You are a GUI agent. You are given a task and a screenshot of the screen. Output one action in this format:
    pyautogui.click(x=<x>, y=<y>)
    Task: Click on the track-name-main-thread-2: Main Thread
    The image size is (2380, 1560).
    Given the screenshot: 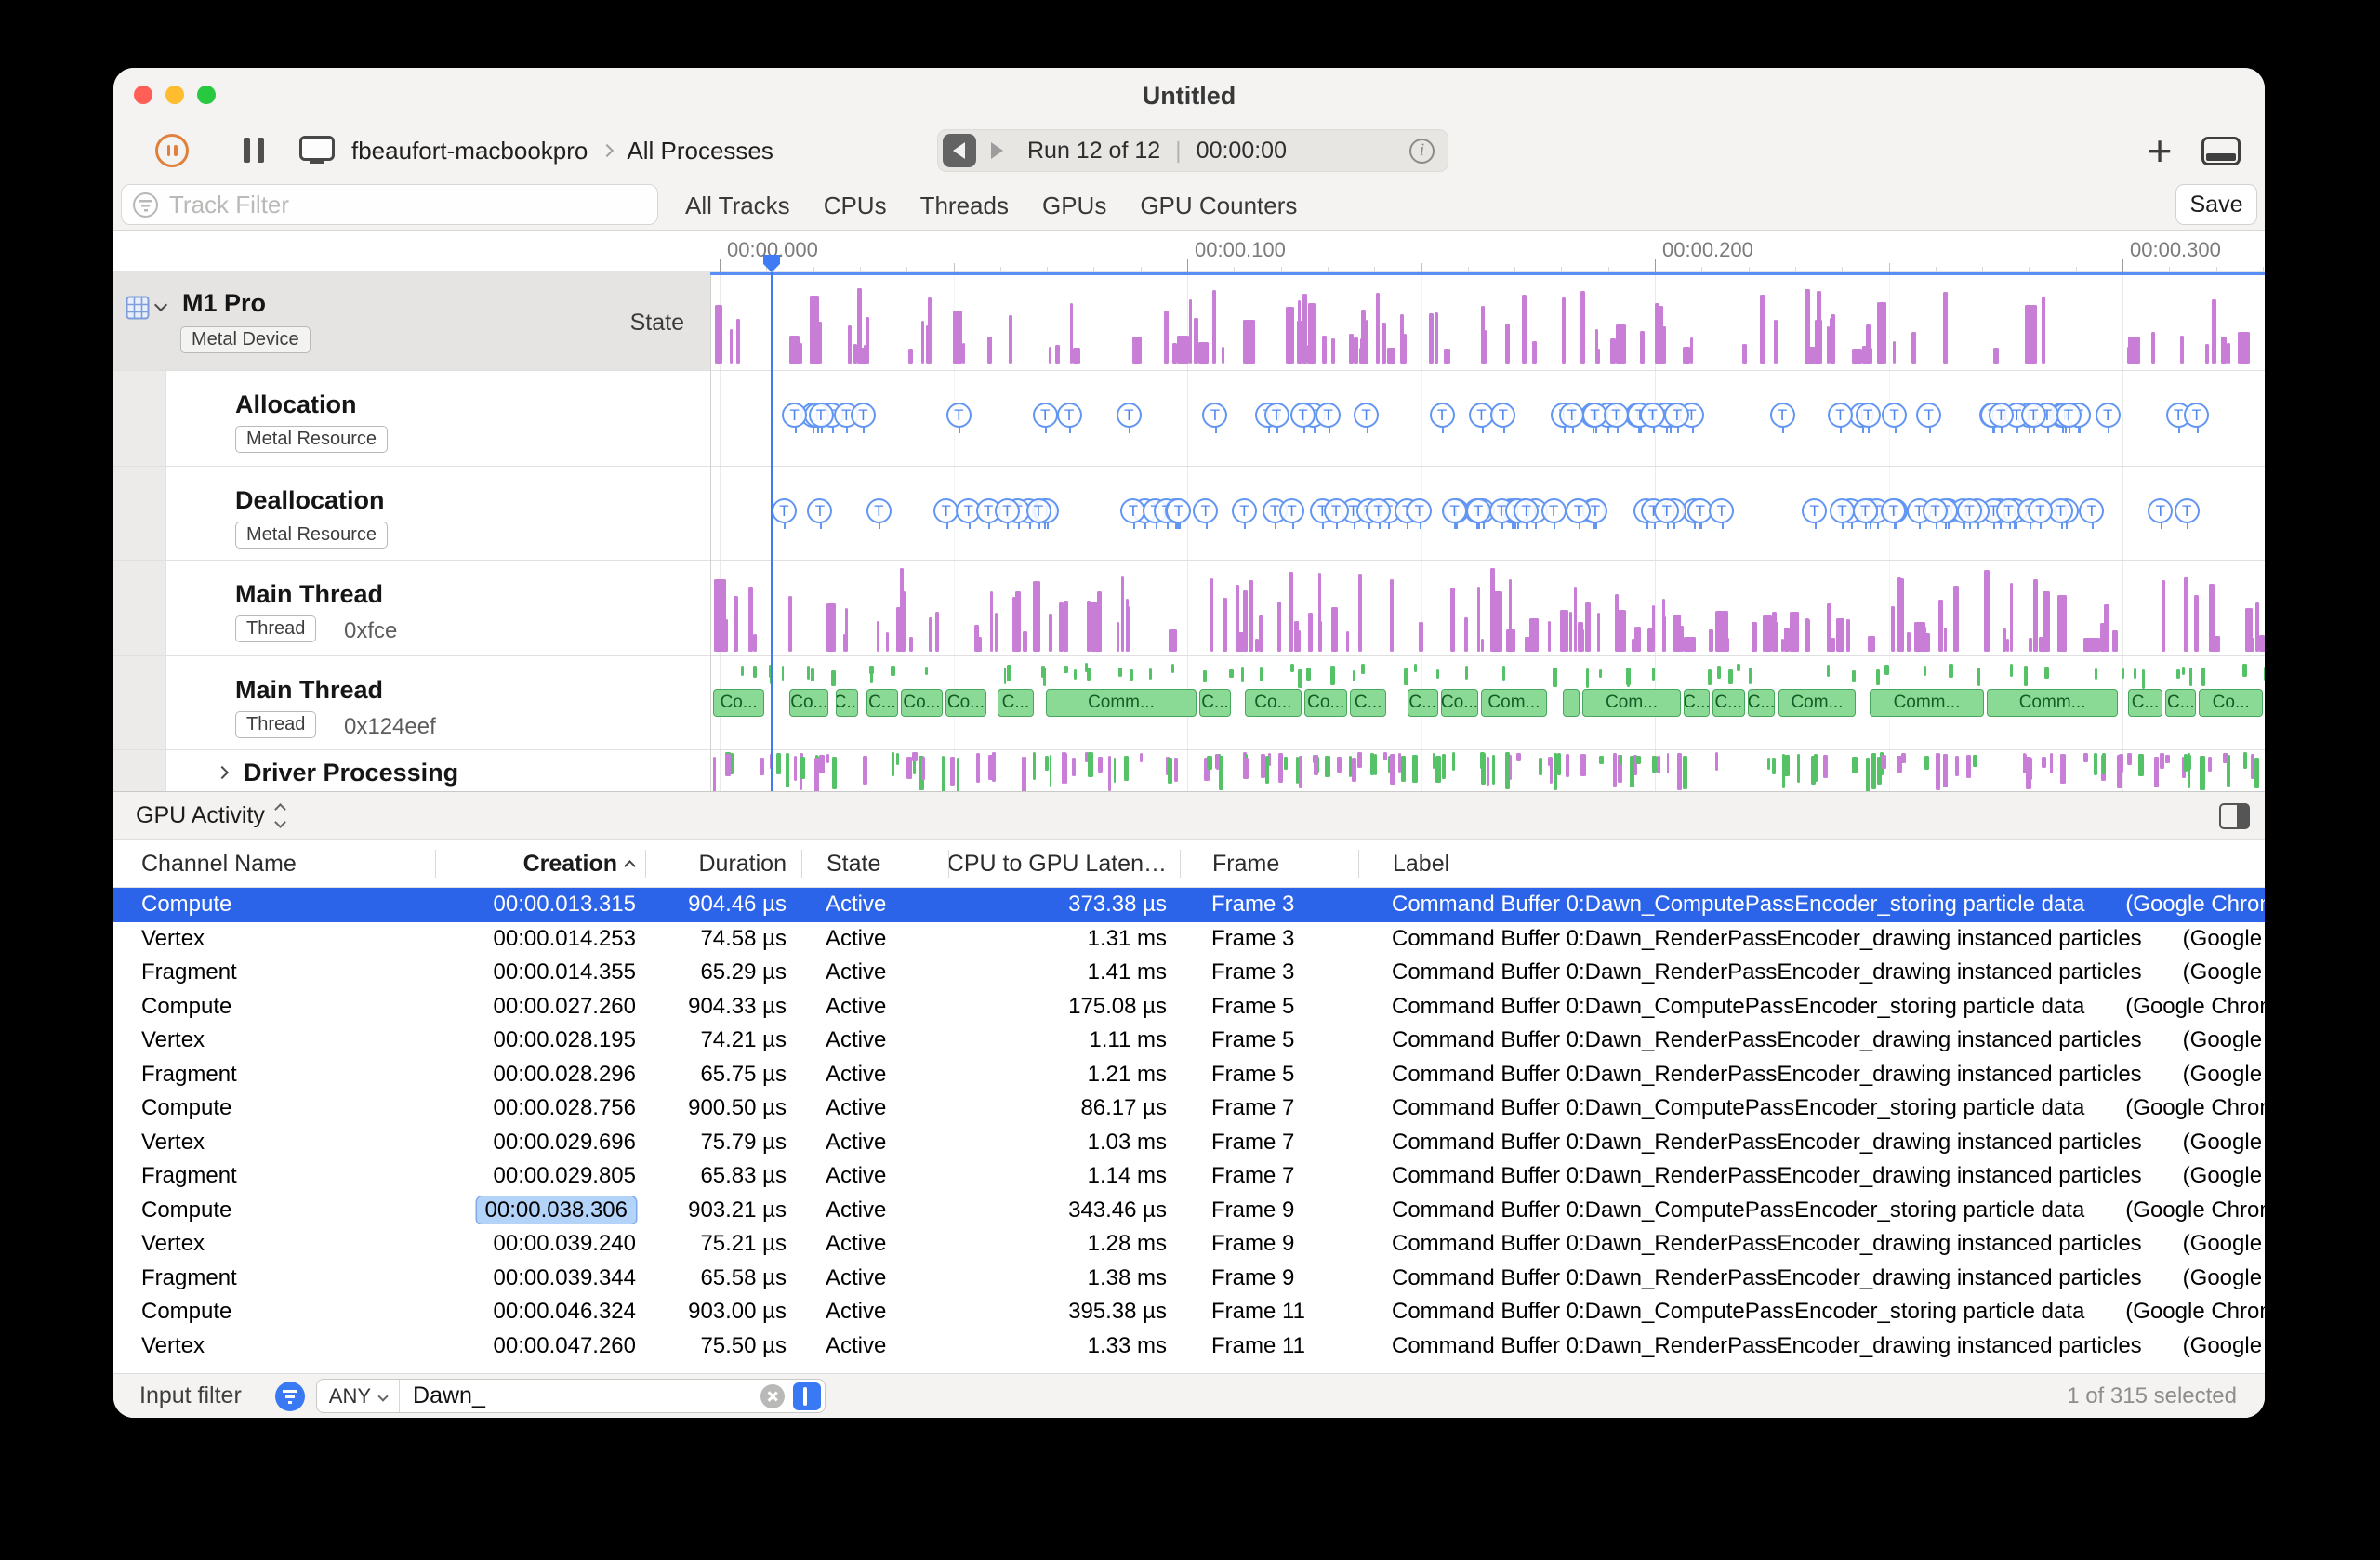 What is the action you would take?
    pyautogui.click(x=309, y=690)
    